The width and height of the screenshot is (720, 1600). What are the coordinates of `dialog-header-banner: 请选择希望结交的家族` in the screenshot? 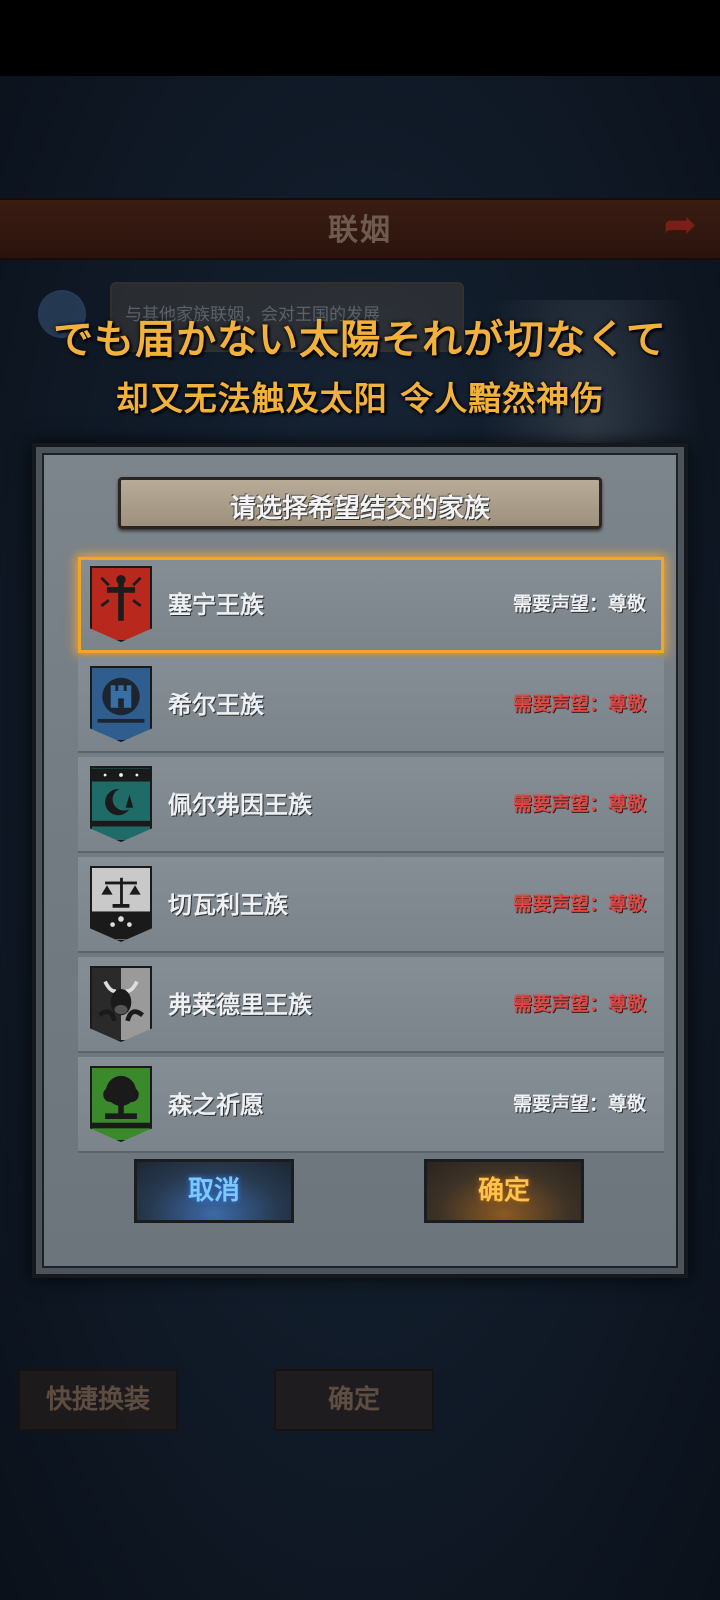 It's located at (360, 503).